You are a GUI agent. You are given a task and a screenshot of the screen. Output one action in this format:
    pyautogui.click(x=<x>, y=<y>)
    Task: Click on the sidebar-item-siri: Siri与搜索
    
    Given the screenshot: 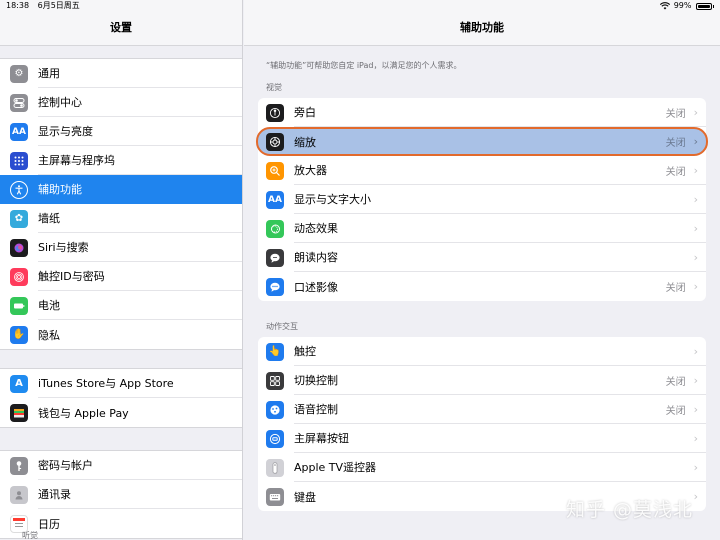 What is the action you would take?
    pyautogui.click(x=121, y=247)
    